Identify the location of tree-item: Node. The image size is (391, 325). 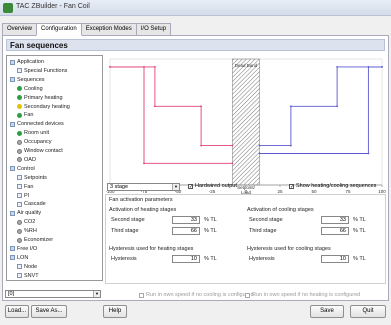
(27, 267).